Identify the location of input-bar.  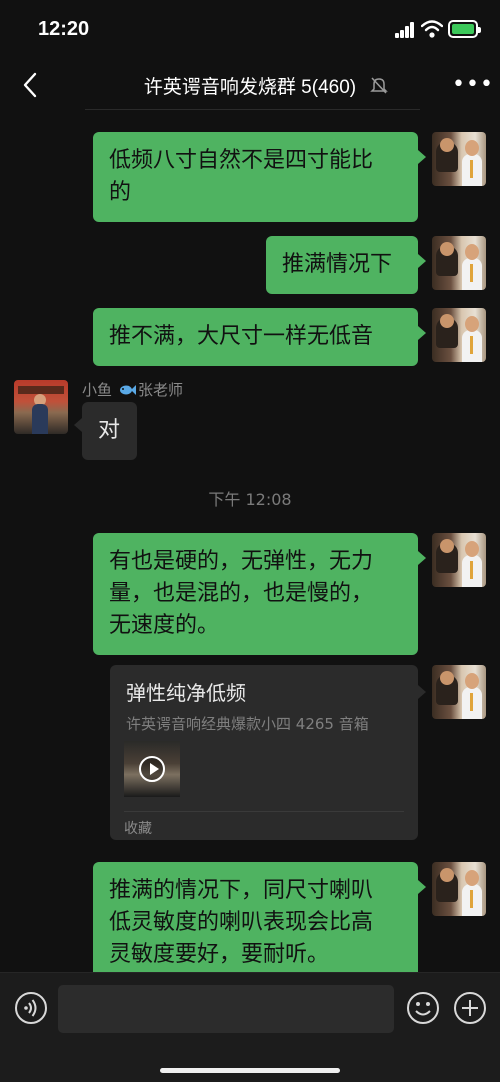
(250, 1027).